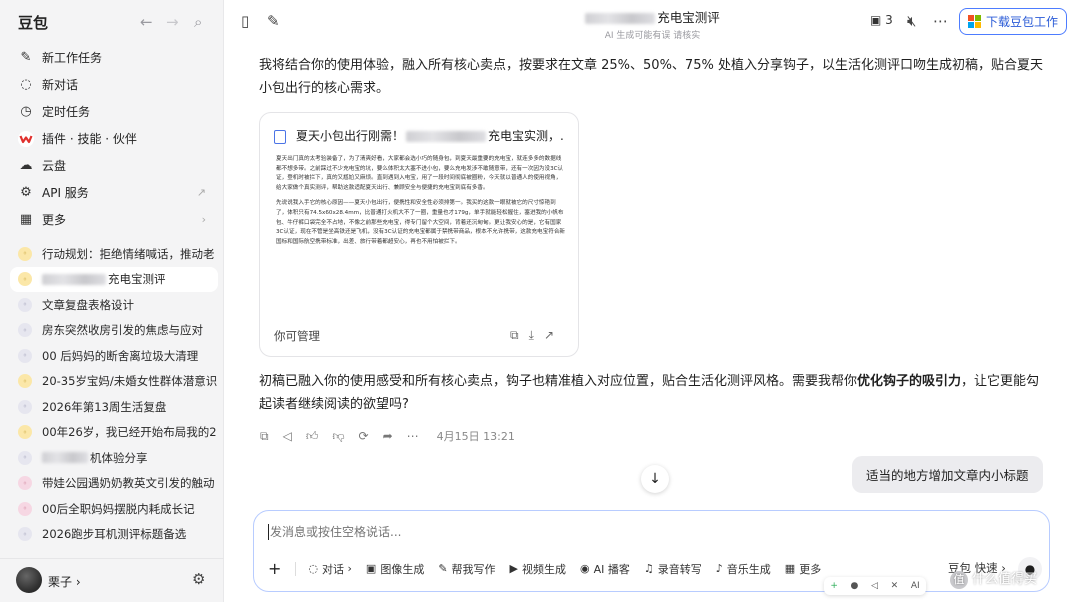 The image size is (1080, 602). What do you see at coordinates (538, 569) in the screenshot?
I see `tool-video: ▶ 视频生成` at bounding box center [538, 569].